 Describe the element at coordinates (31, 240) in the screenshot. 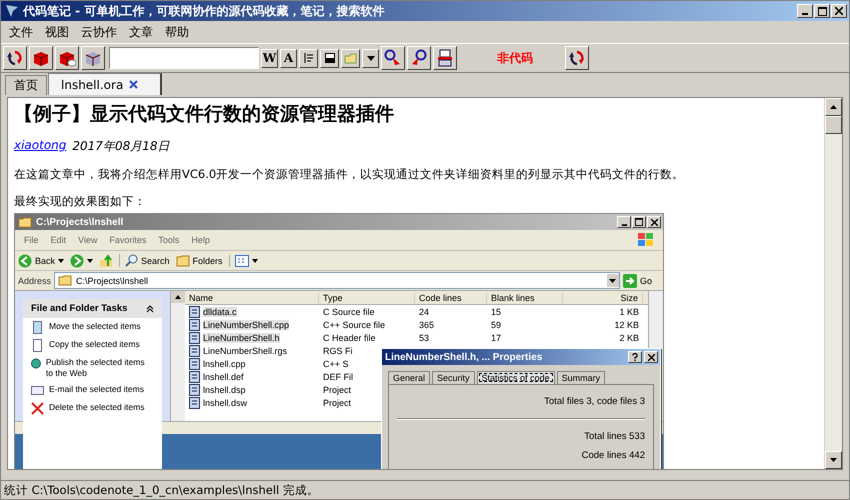

I see `menu-item: File` at that location.